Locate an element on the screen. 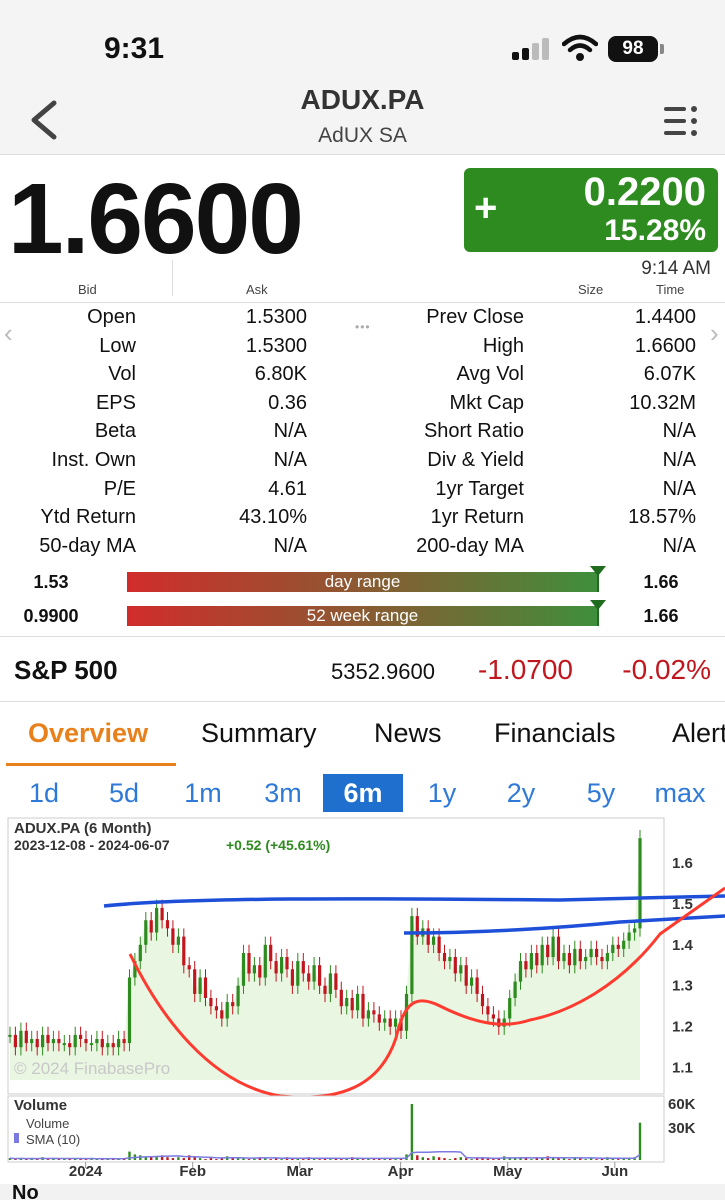  period-max: max is located at coordinates (680, 793).